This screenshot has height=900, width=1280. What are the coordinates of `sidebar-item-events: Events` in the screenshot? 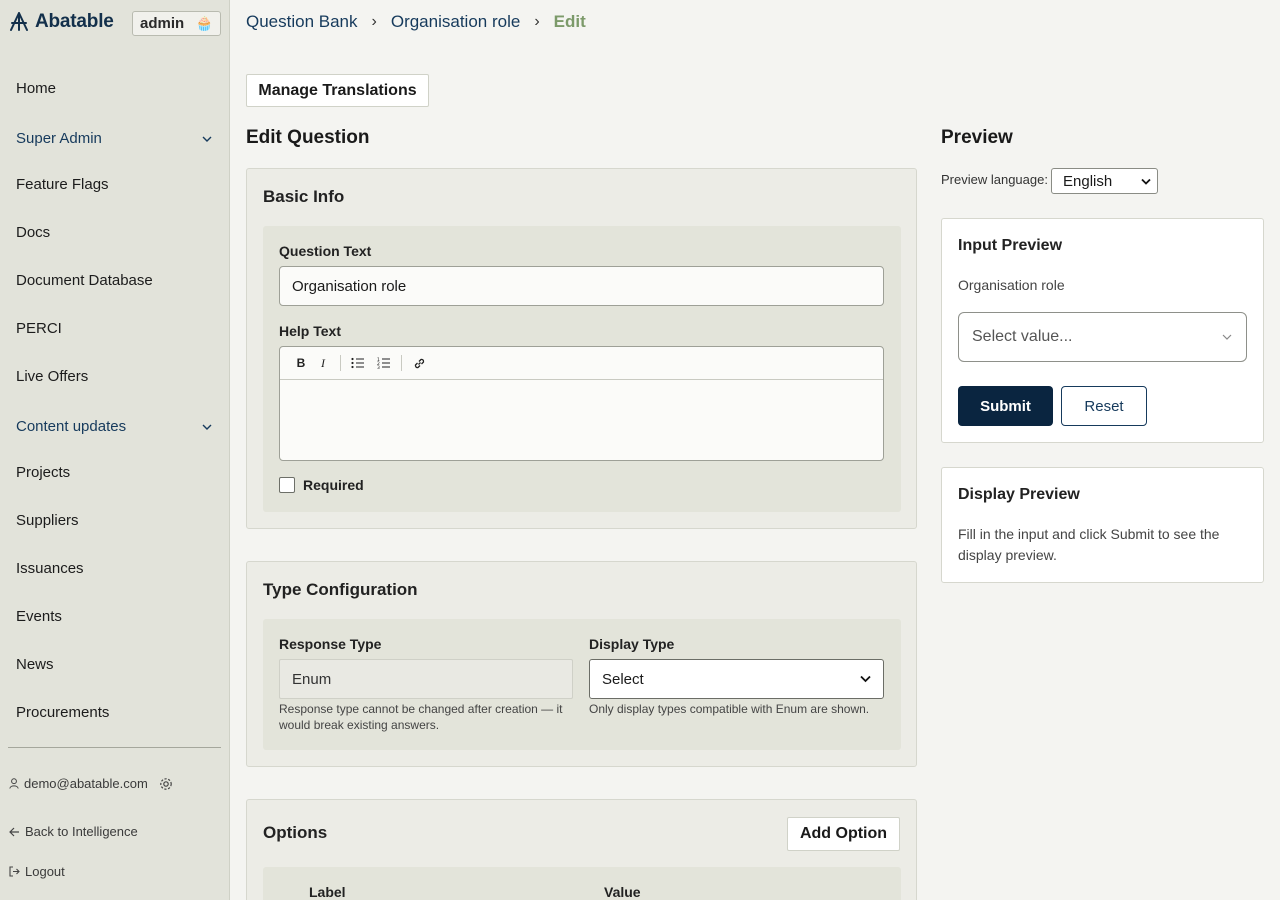 It's located at (39, 616).